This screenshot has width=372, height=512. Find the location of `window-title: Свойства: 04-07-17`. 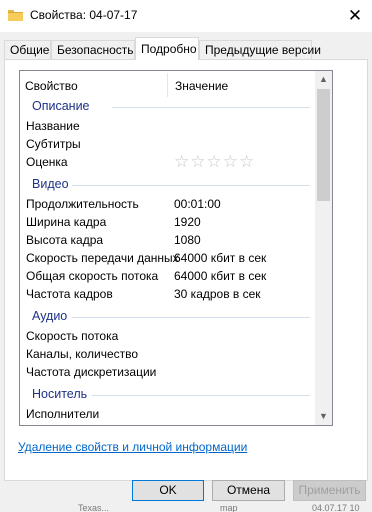

window-title: Свойства: 04-07-17 is located at coordinates (84, 15).